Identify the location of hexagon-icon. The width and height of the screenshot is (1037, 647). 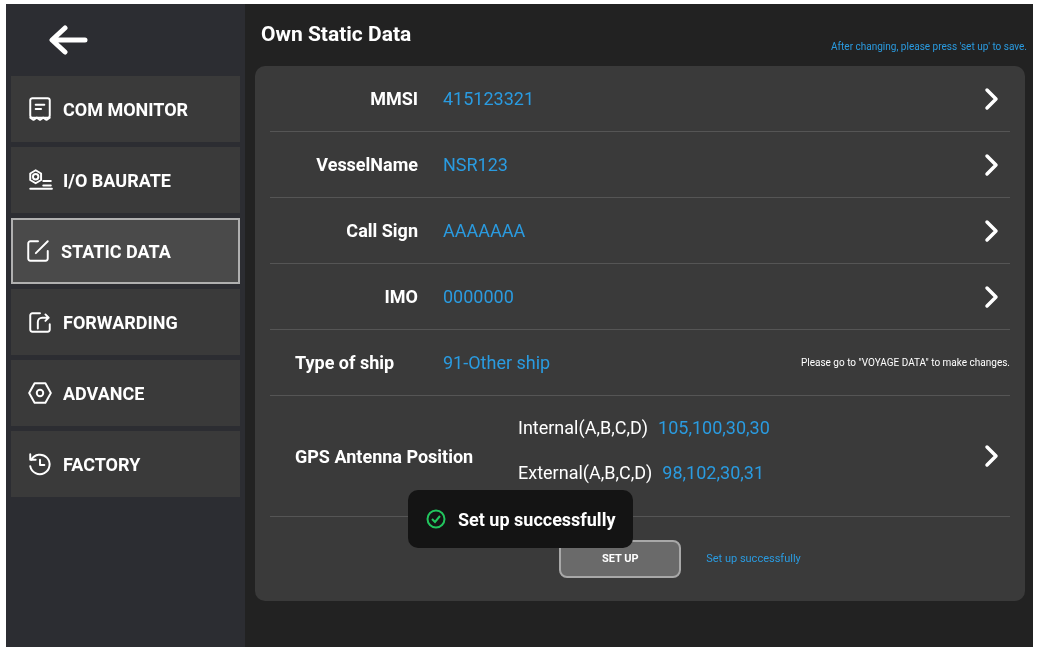
(40, 393).